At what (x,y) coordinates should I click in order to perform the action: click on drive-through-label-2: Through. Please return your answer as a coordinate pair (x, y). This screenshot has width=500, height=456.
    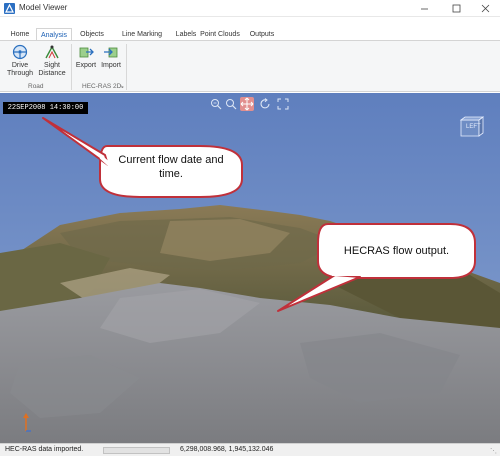
    Looking at the image, I should click on (20, 73).